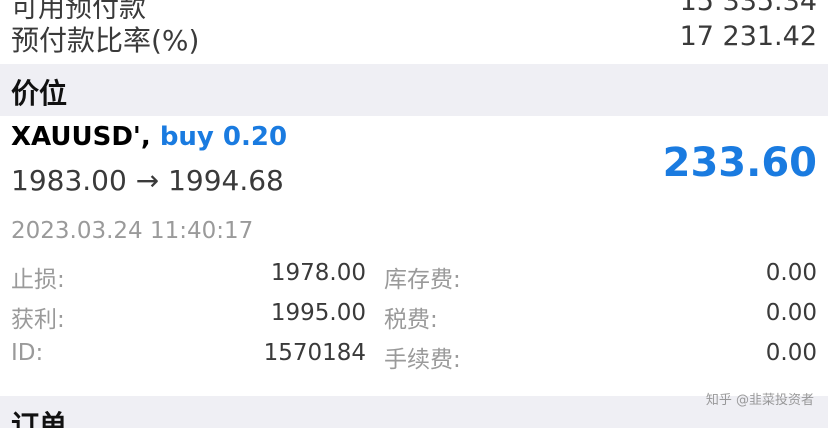 The image size is (828, 428). I want to click on detail-row: 止损: 1978.00 库存费: 0.00, so click(414, 280).